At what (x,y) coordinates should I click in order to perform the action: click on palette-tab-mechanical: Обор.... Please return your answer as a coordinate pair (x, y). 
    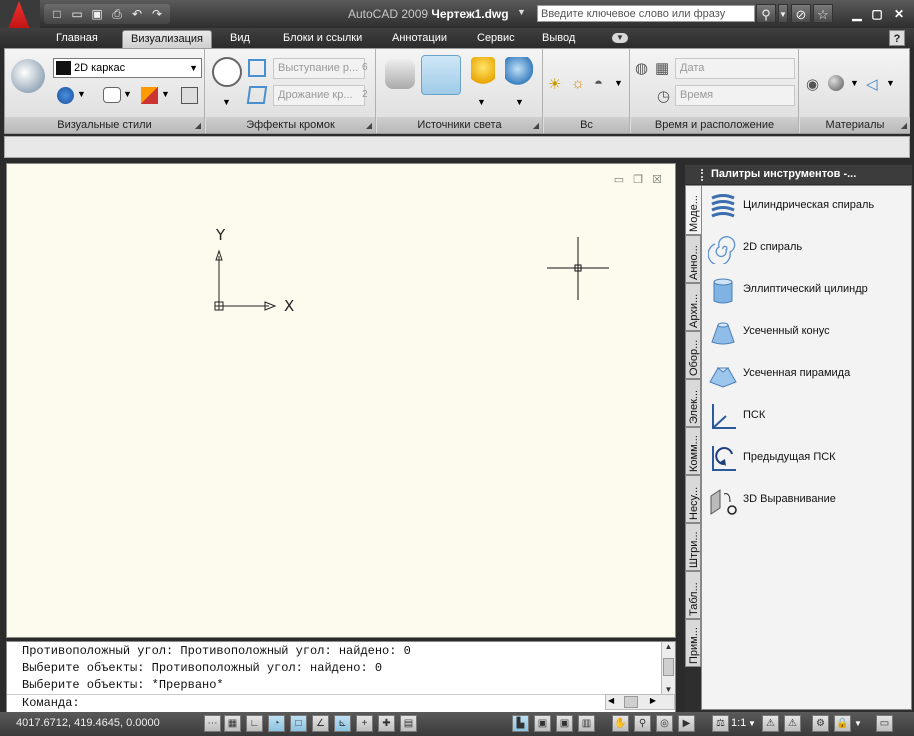
    Looking at the image, I should click on (693, 355).